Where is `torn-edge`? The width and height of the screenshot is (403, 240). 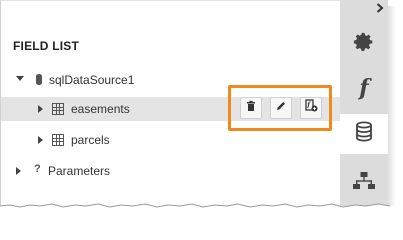 torn-edge is located at coordinates (201, 210).